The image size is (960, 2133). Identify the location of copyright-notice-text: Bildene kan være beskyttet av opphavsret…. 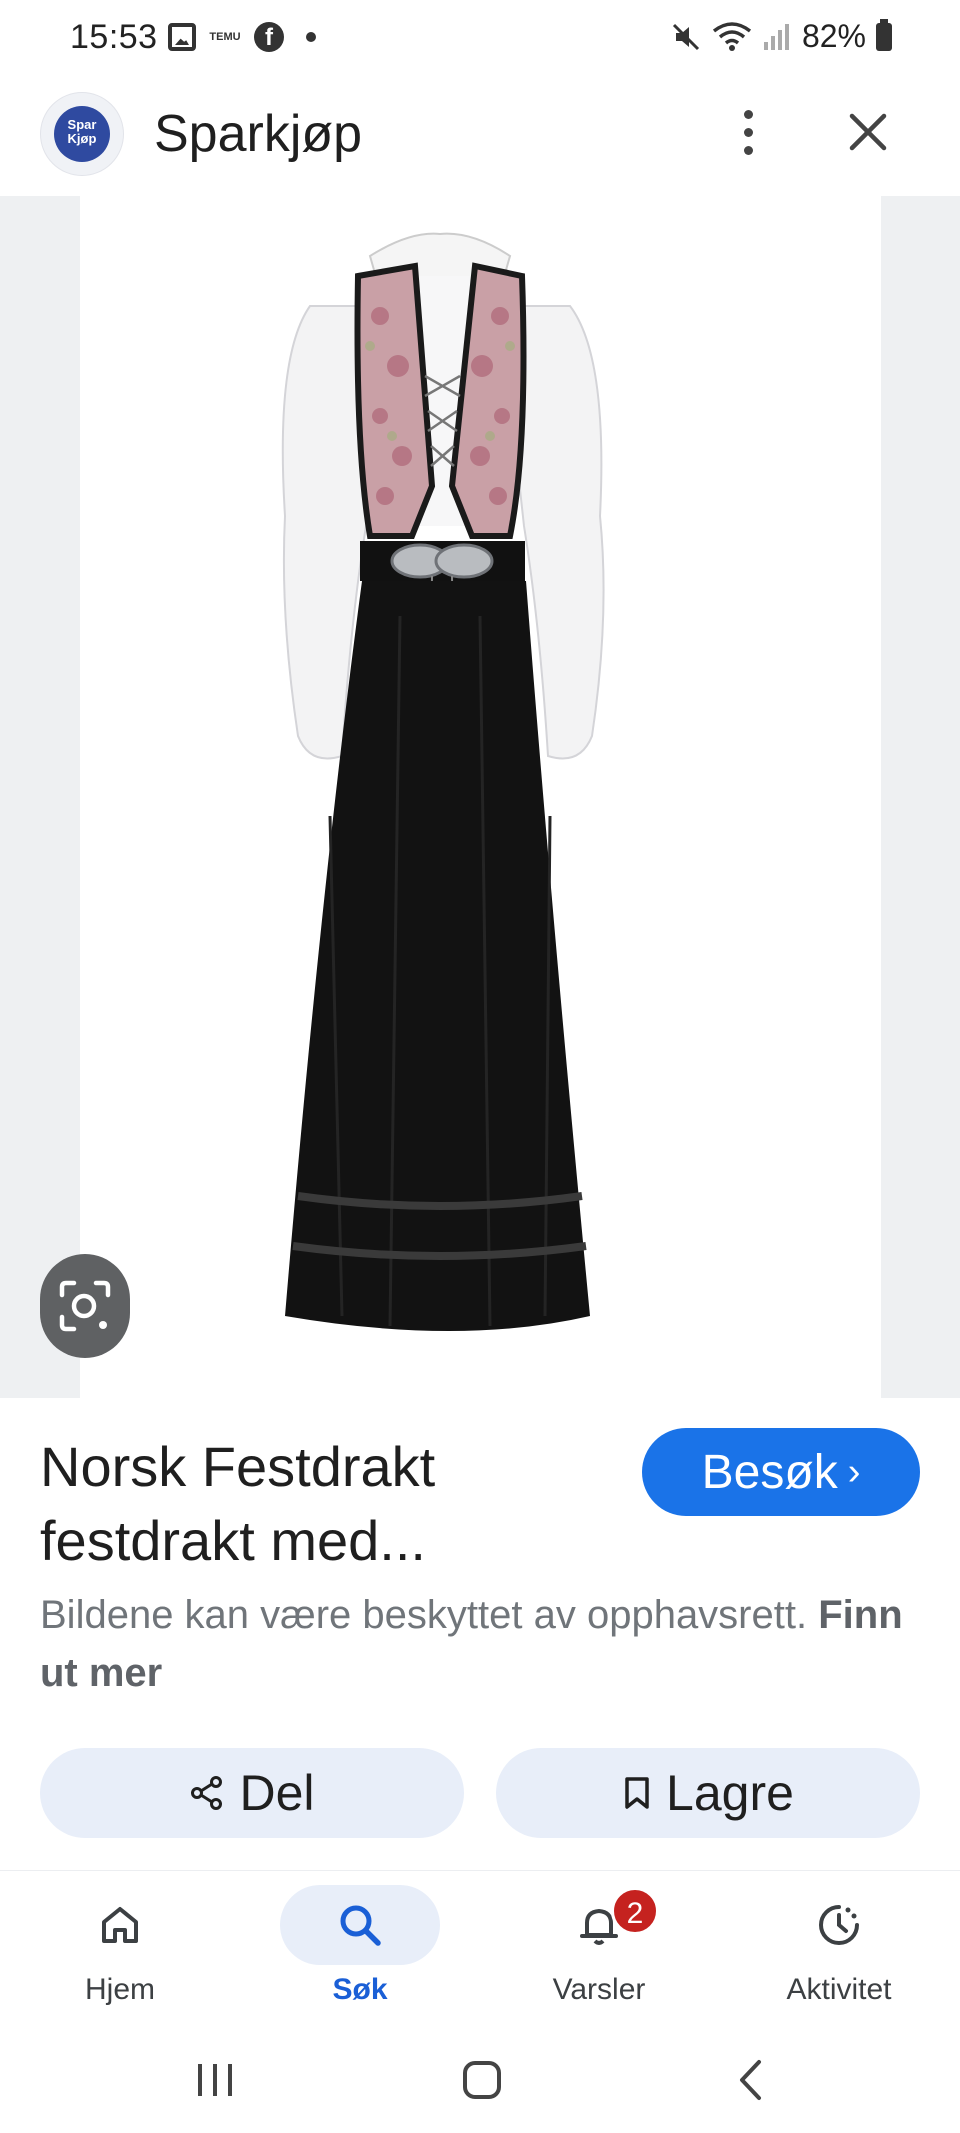
(424, 1615).